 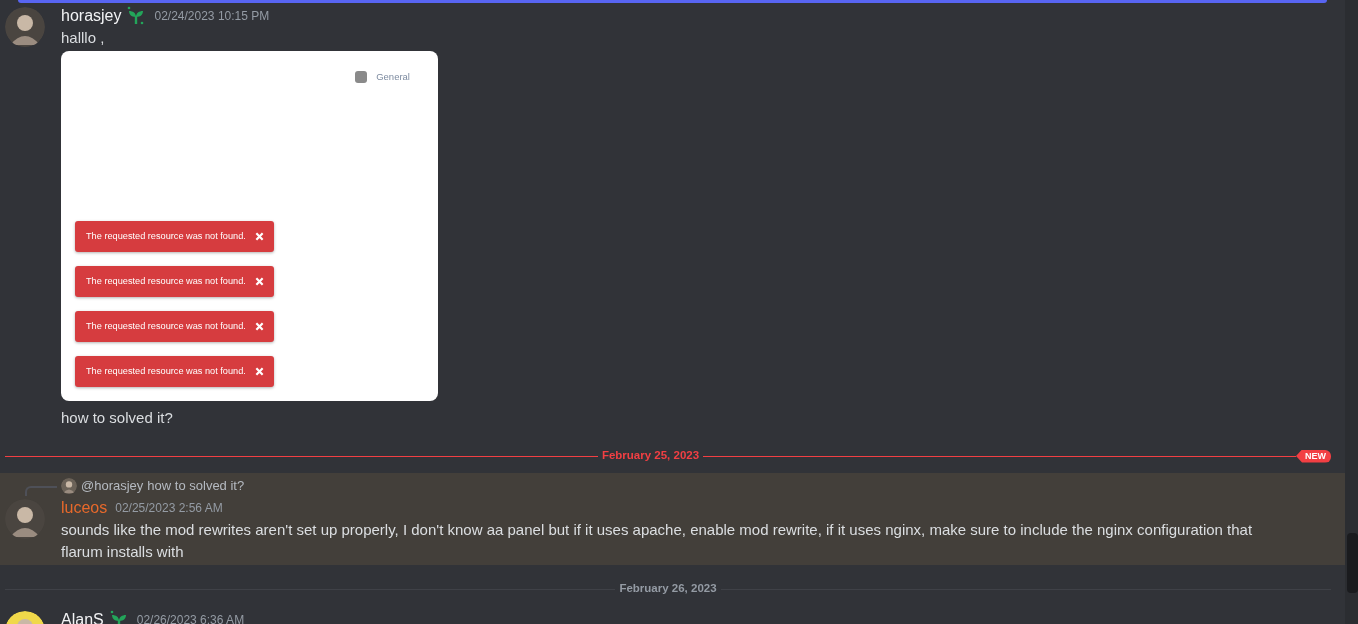 What do you see at coordinates (1313, 456) in the screenshot?
I see `new-badge: NEW` at bounding box center [1313, 456].